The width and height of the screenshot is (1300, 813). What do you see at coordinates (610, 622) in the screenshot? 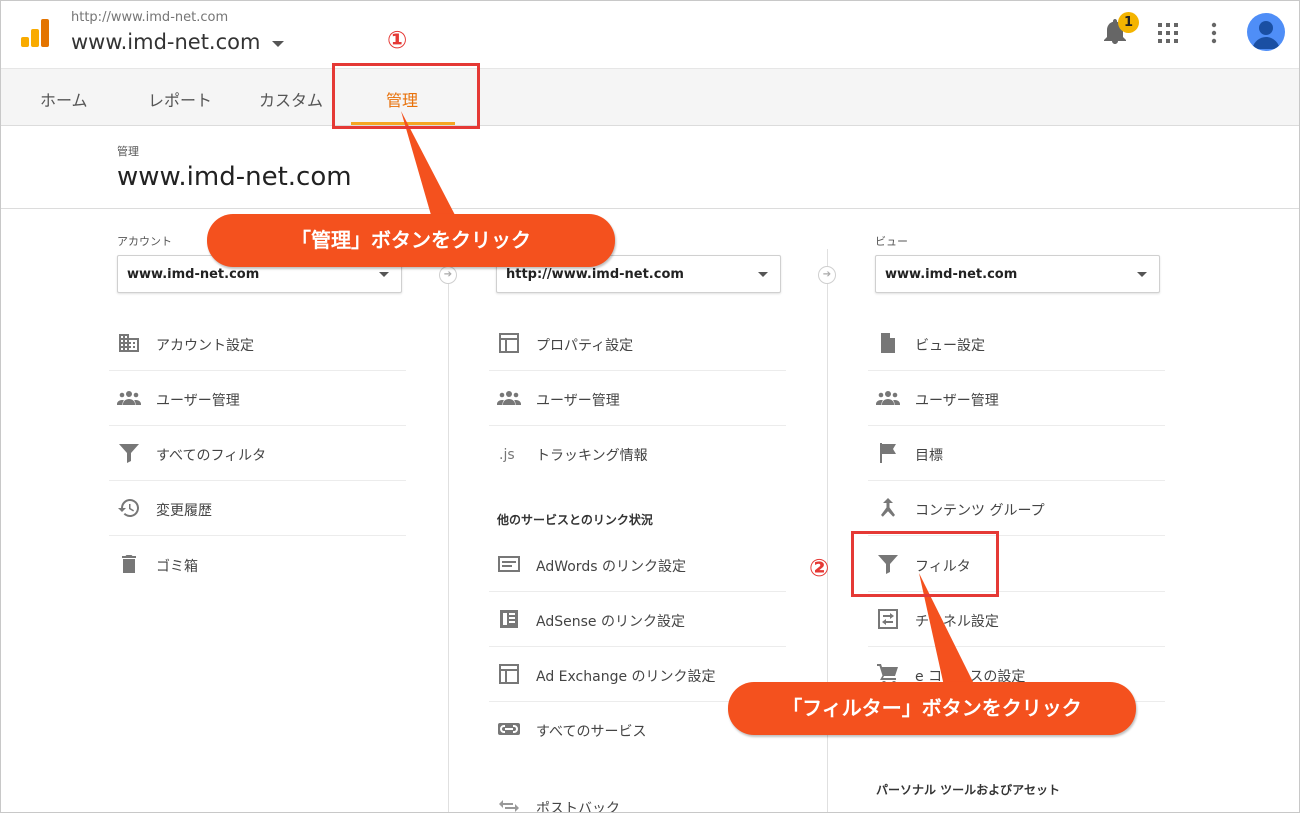
I see `item-label: AdSense のリンク設定` at bounding box center [610, 622].